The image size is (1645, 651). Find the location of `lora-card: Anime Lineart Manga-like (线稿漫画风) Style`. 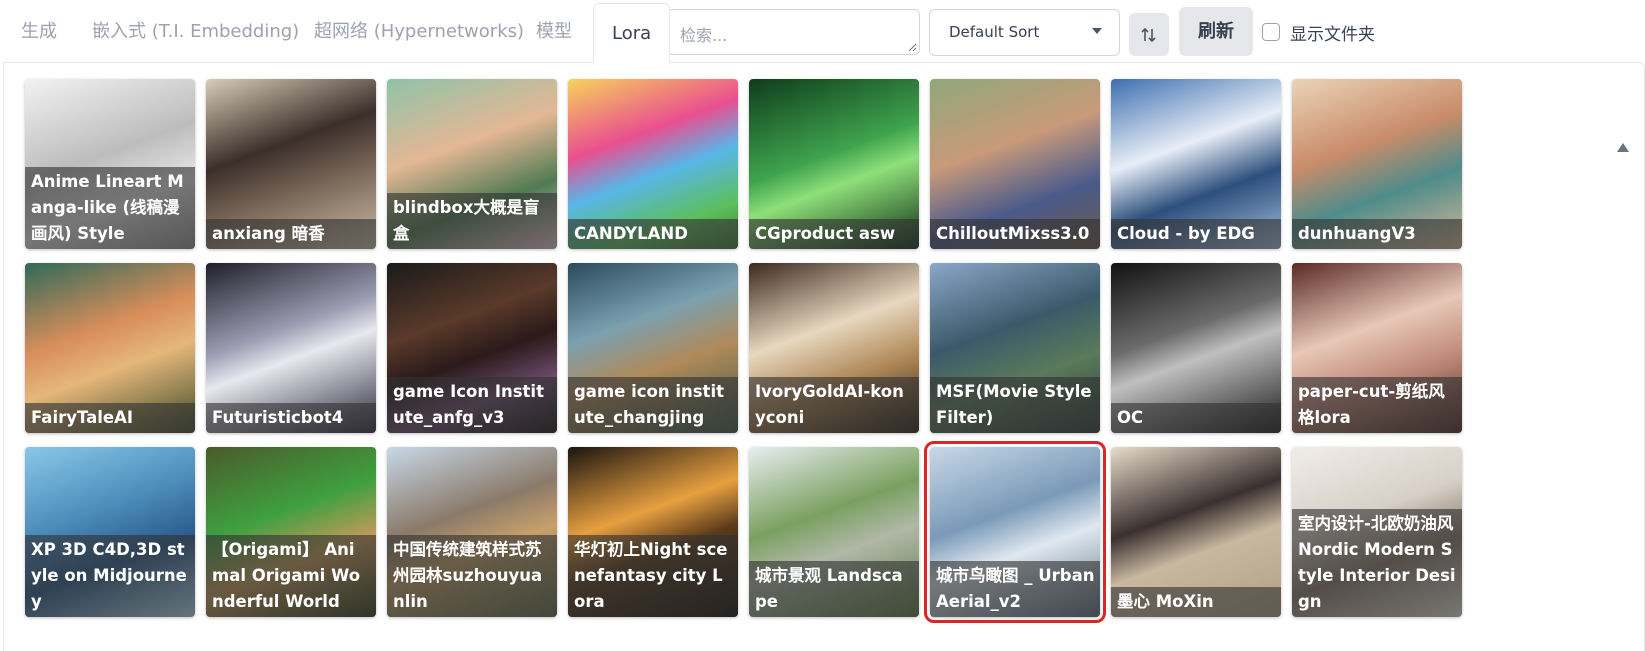

lora-card: Anime Lineart Manga-like (线稿漫画风) Style is located at coordinates (110, 164).